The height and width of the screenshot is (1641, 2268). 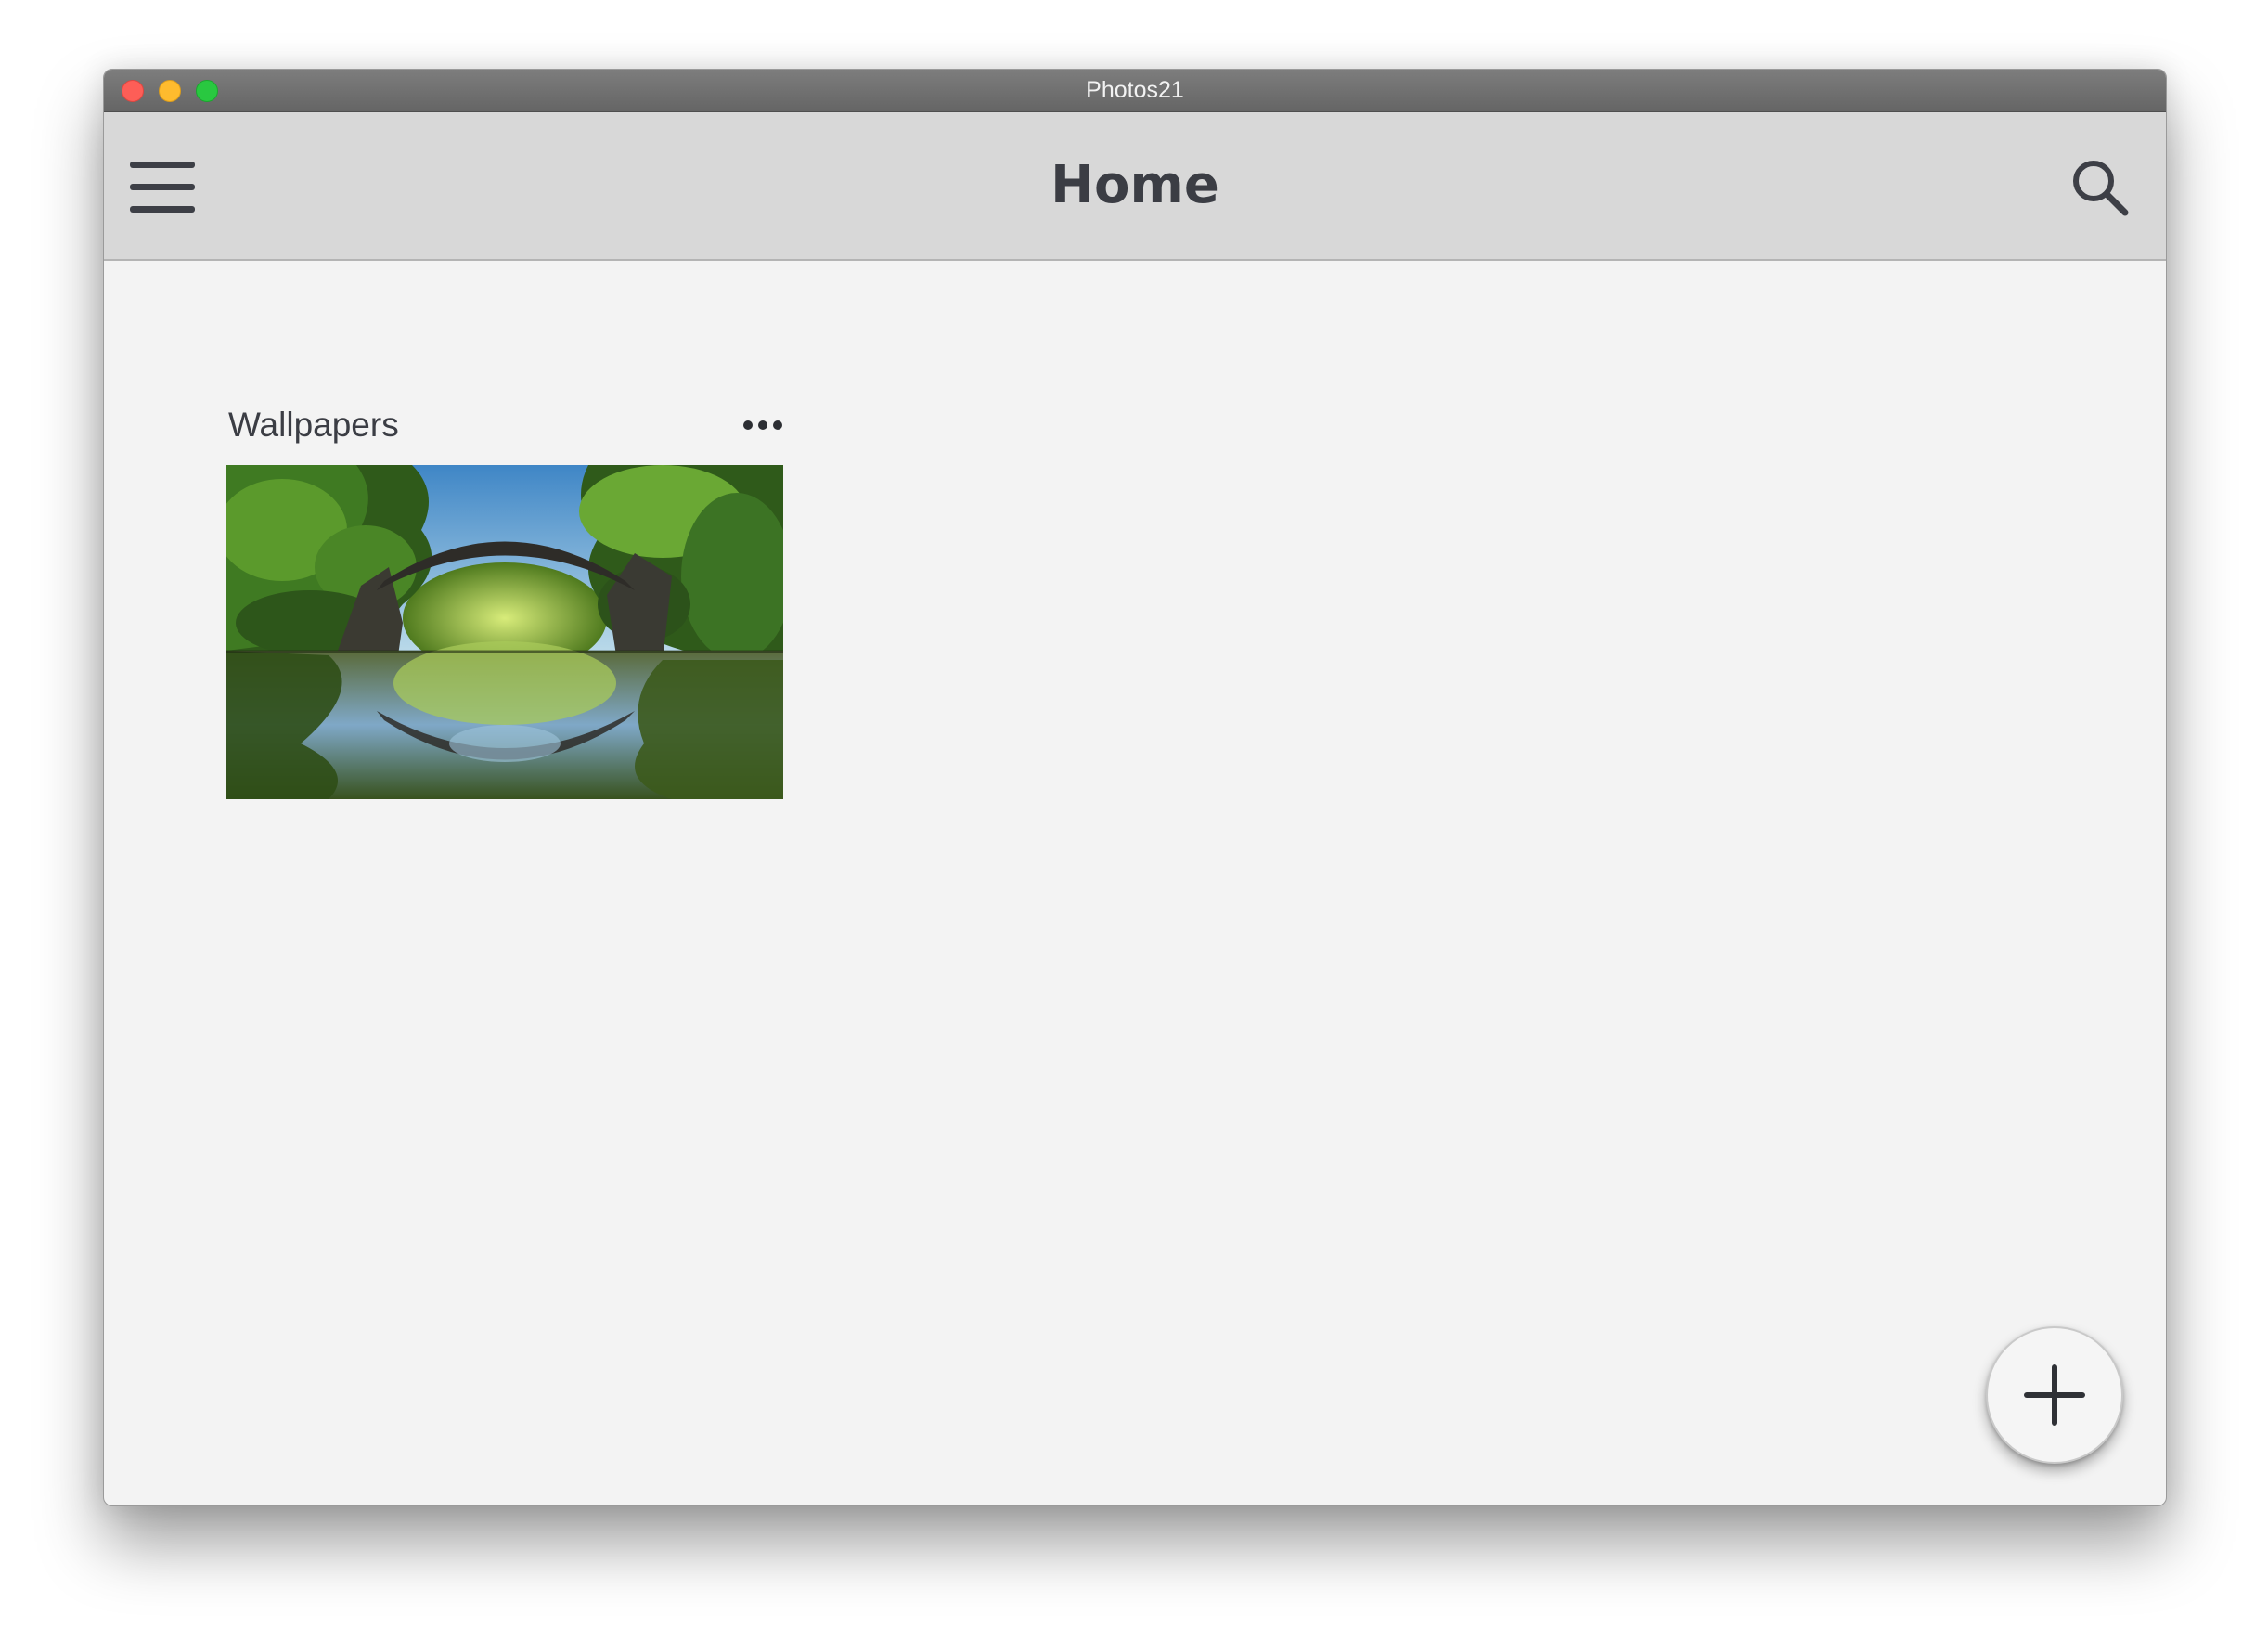 I want to click on app-bar: Home, so click(x=1135, y=186).